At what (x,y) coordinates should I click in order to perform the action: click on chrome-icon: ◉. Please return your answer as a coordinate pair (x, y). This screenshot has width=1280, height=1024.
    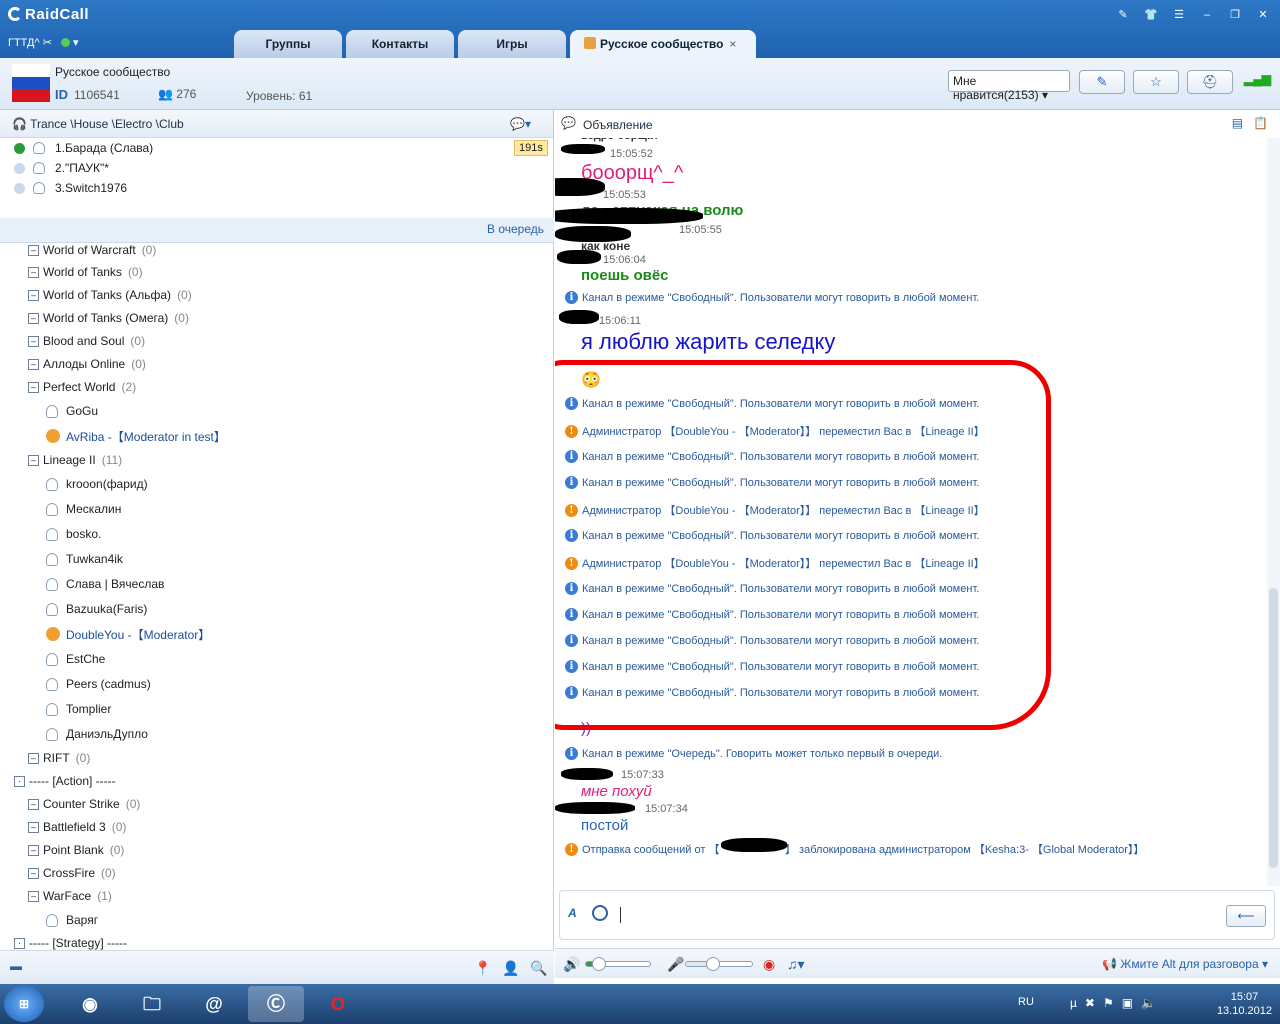
    Looking at the image, I should click on (90, 1004).